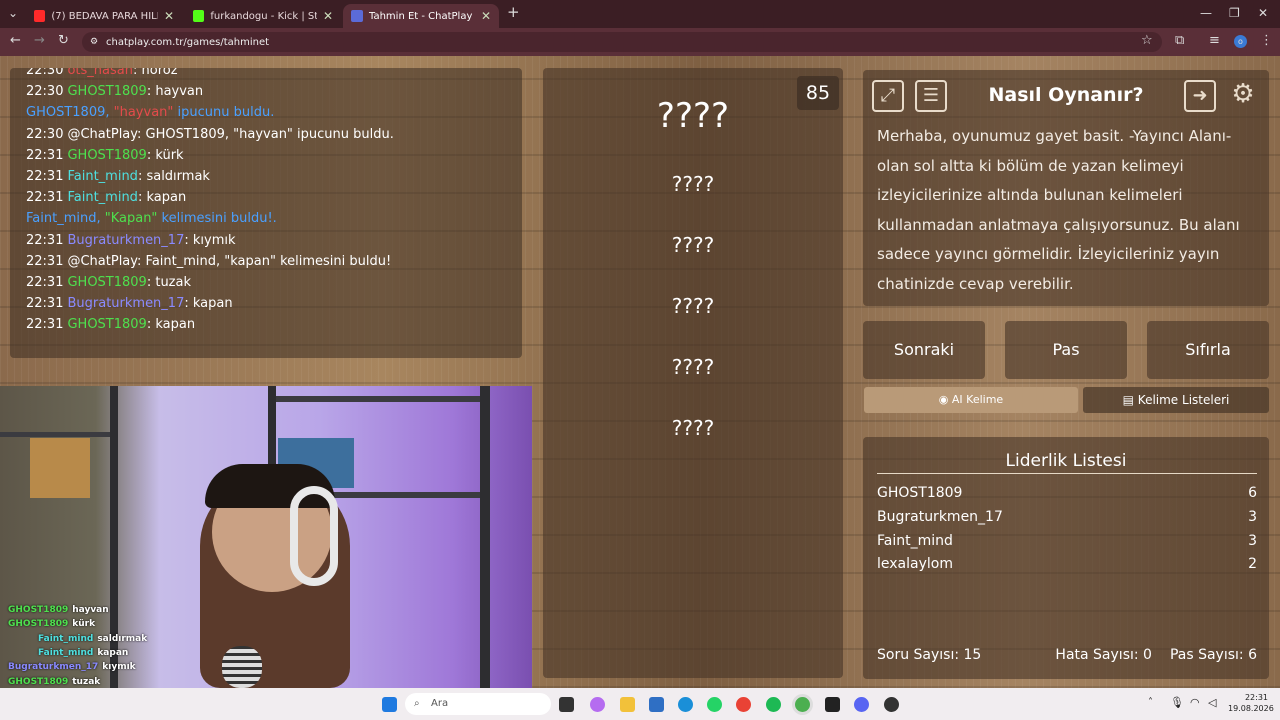 The height and width of the screenshot is (720, 1280). Describe the element at coordinates (263, 16) in the screenshot. I see `tab-kick: furkandogu - Kick | StreamerSta ✕` at that location.